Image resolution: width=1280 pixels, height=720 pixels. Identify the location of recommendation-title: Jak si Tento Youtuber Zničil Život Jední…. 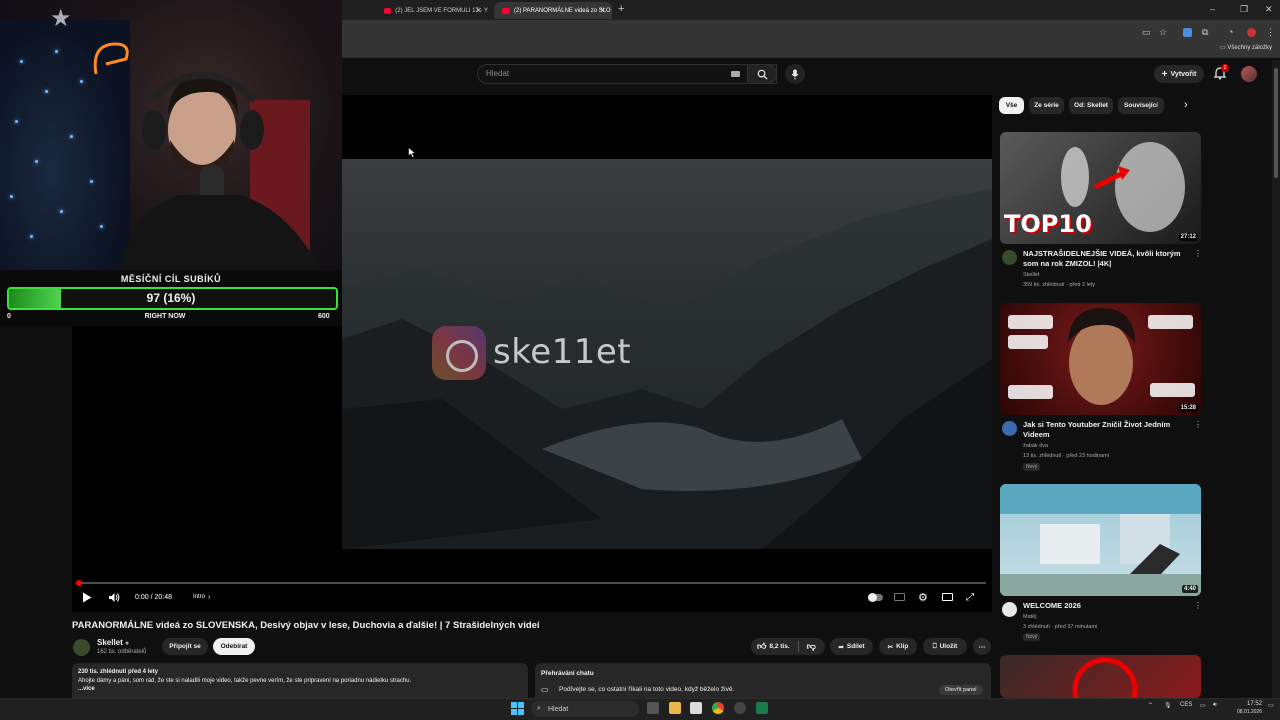
(1105, 430).